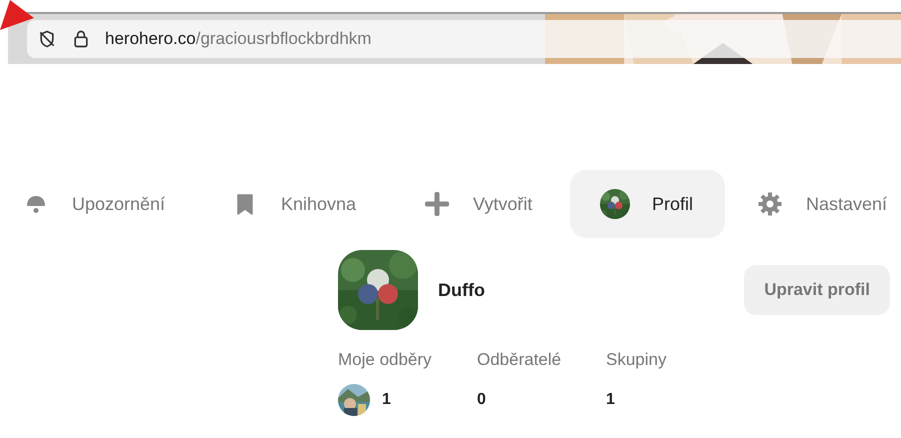 The height and width of the screenshot is (438, 901). Describe the element at coordinates (647, 204) in the screenshot. I see `nav-tab: Profil` at that location.